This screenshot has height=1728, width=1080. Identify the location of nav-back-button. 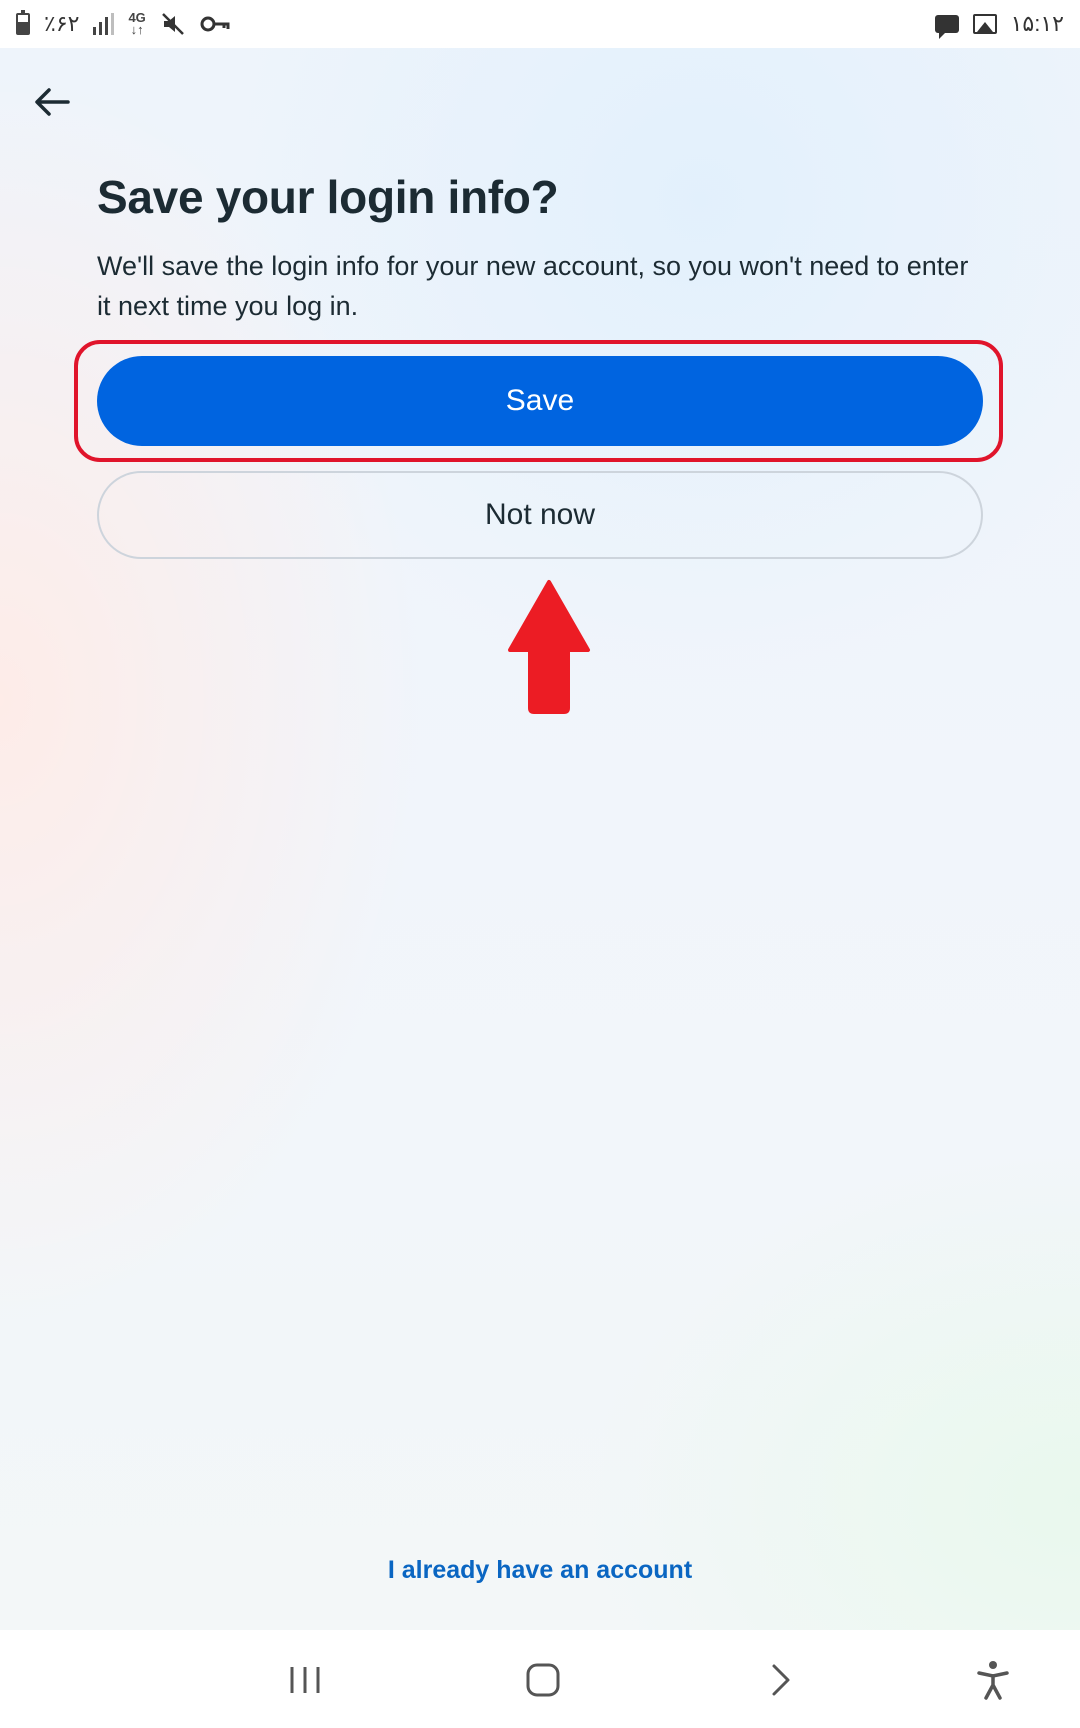
(781, 1680).